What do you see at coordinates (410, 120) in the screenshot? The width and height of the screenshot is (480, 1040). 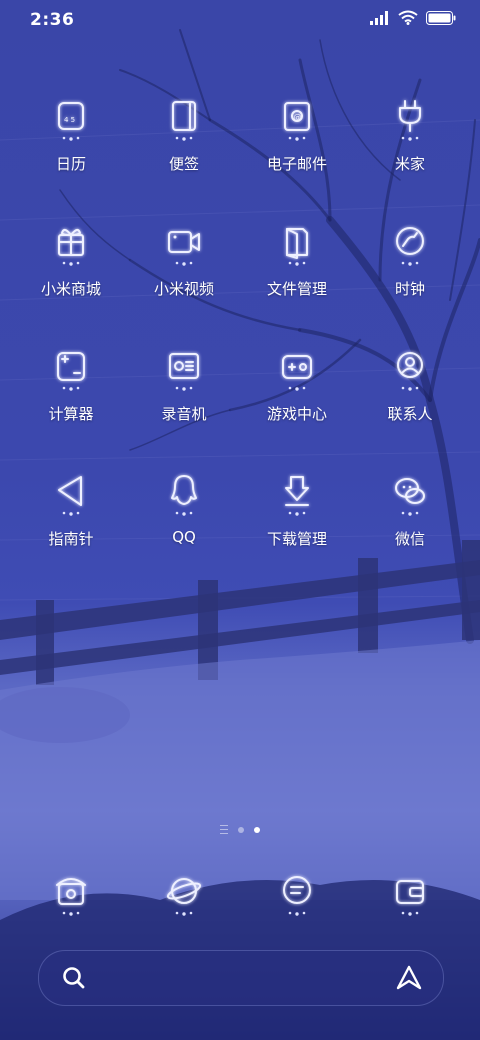 I see `plug-icon` at bounding box center [410, 120].